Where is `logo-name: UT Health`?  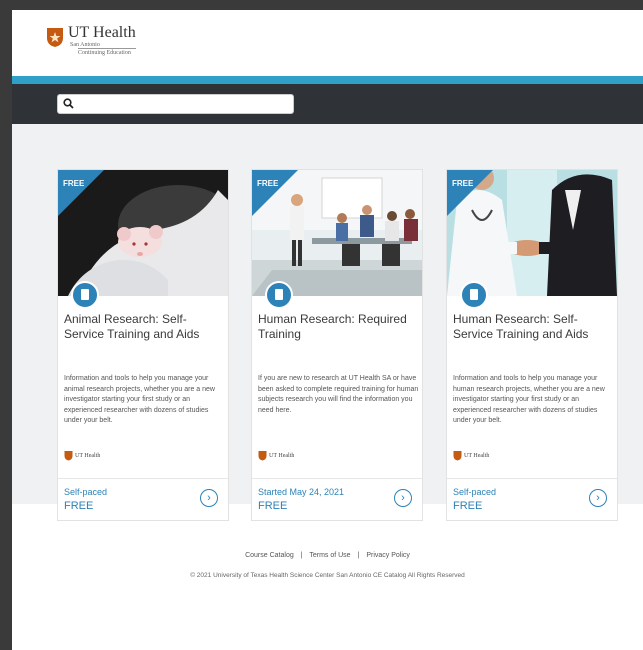
logo-name: UT Health is located at coordinates (102, 32).